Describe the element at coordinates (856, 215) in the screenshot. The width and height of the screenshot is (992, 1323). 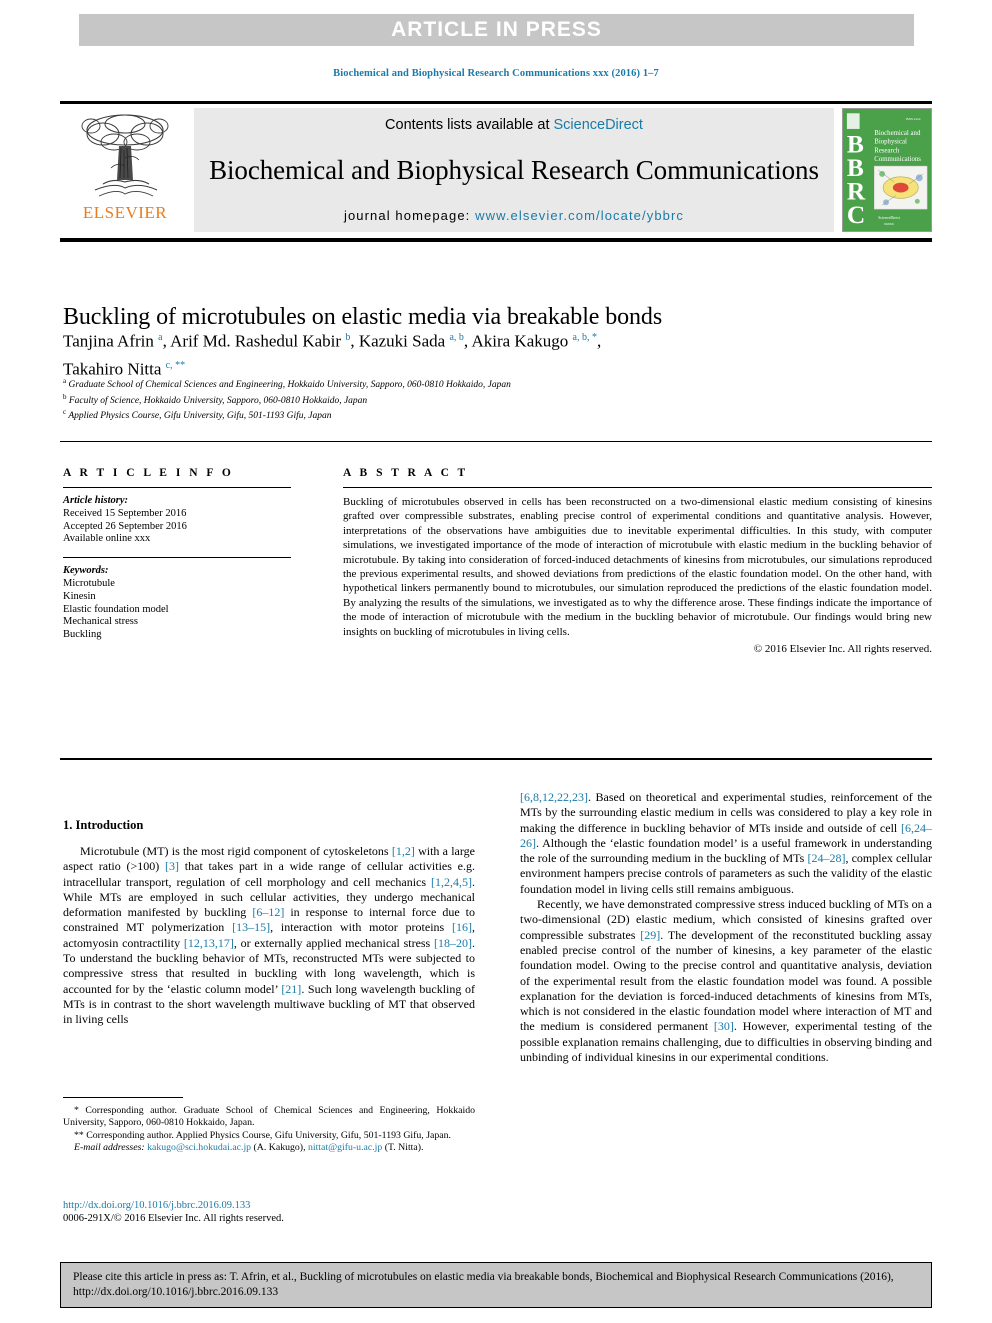
I see `svg-text: C` at that location.